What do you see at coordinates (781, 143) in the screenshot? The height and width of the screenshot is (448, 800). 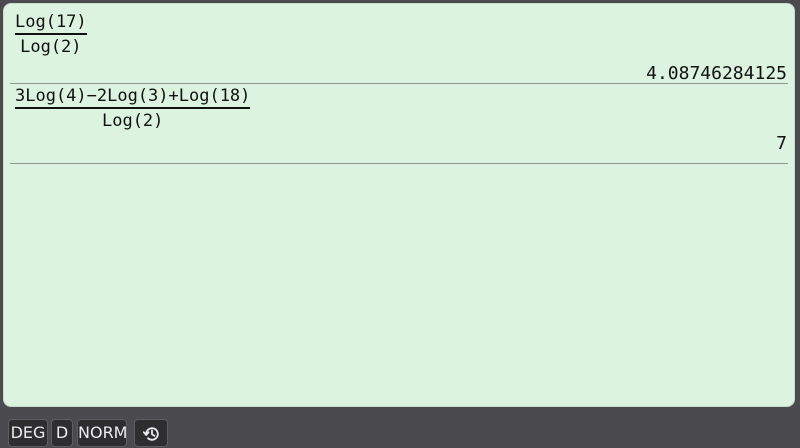 I see `result-value: 7` at bounding box center [781, 143].